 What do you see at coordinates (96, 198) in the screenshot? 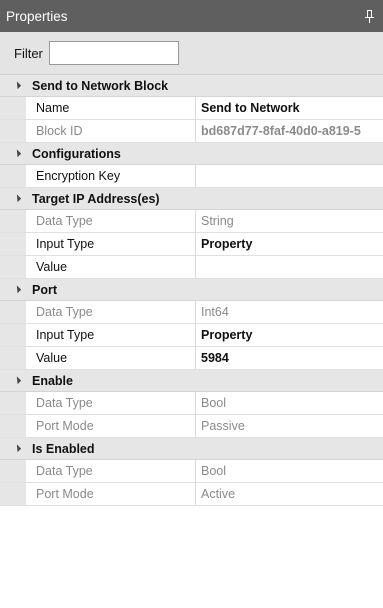
I see `category-name: Target IP Address(es)` at bounding box center [96, 198].